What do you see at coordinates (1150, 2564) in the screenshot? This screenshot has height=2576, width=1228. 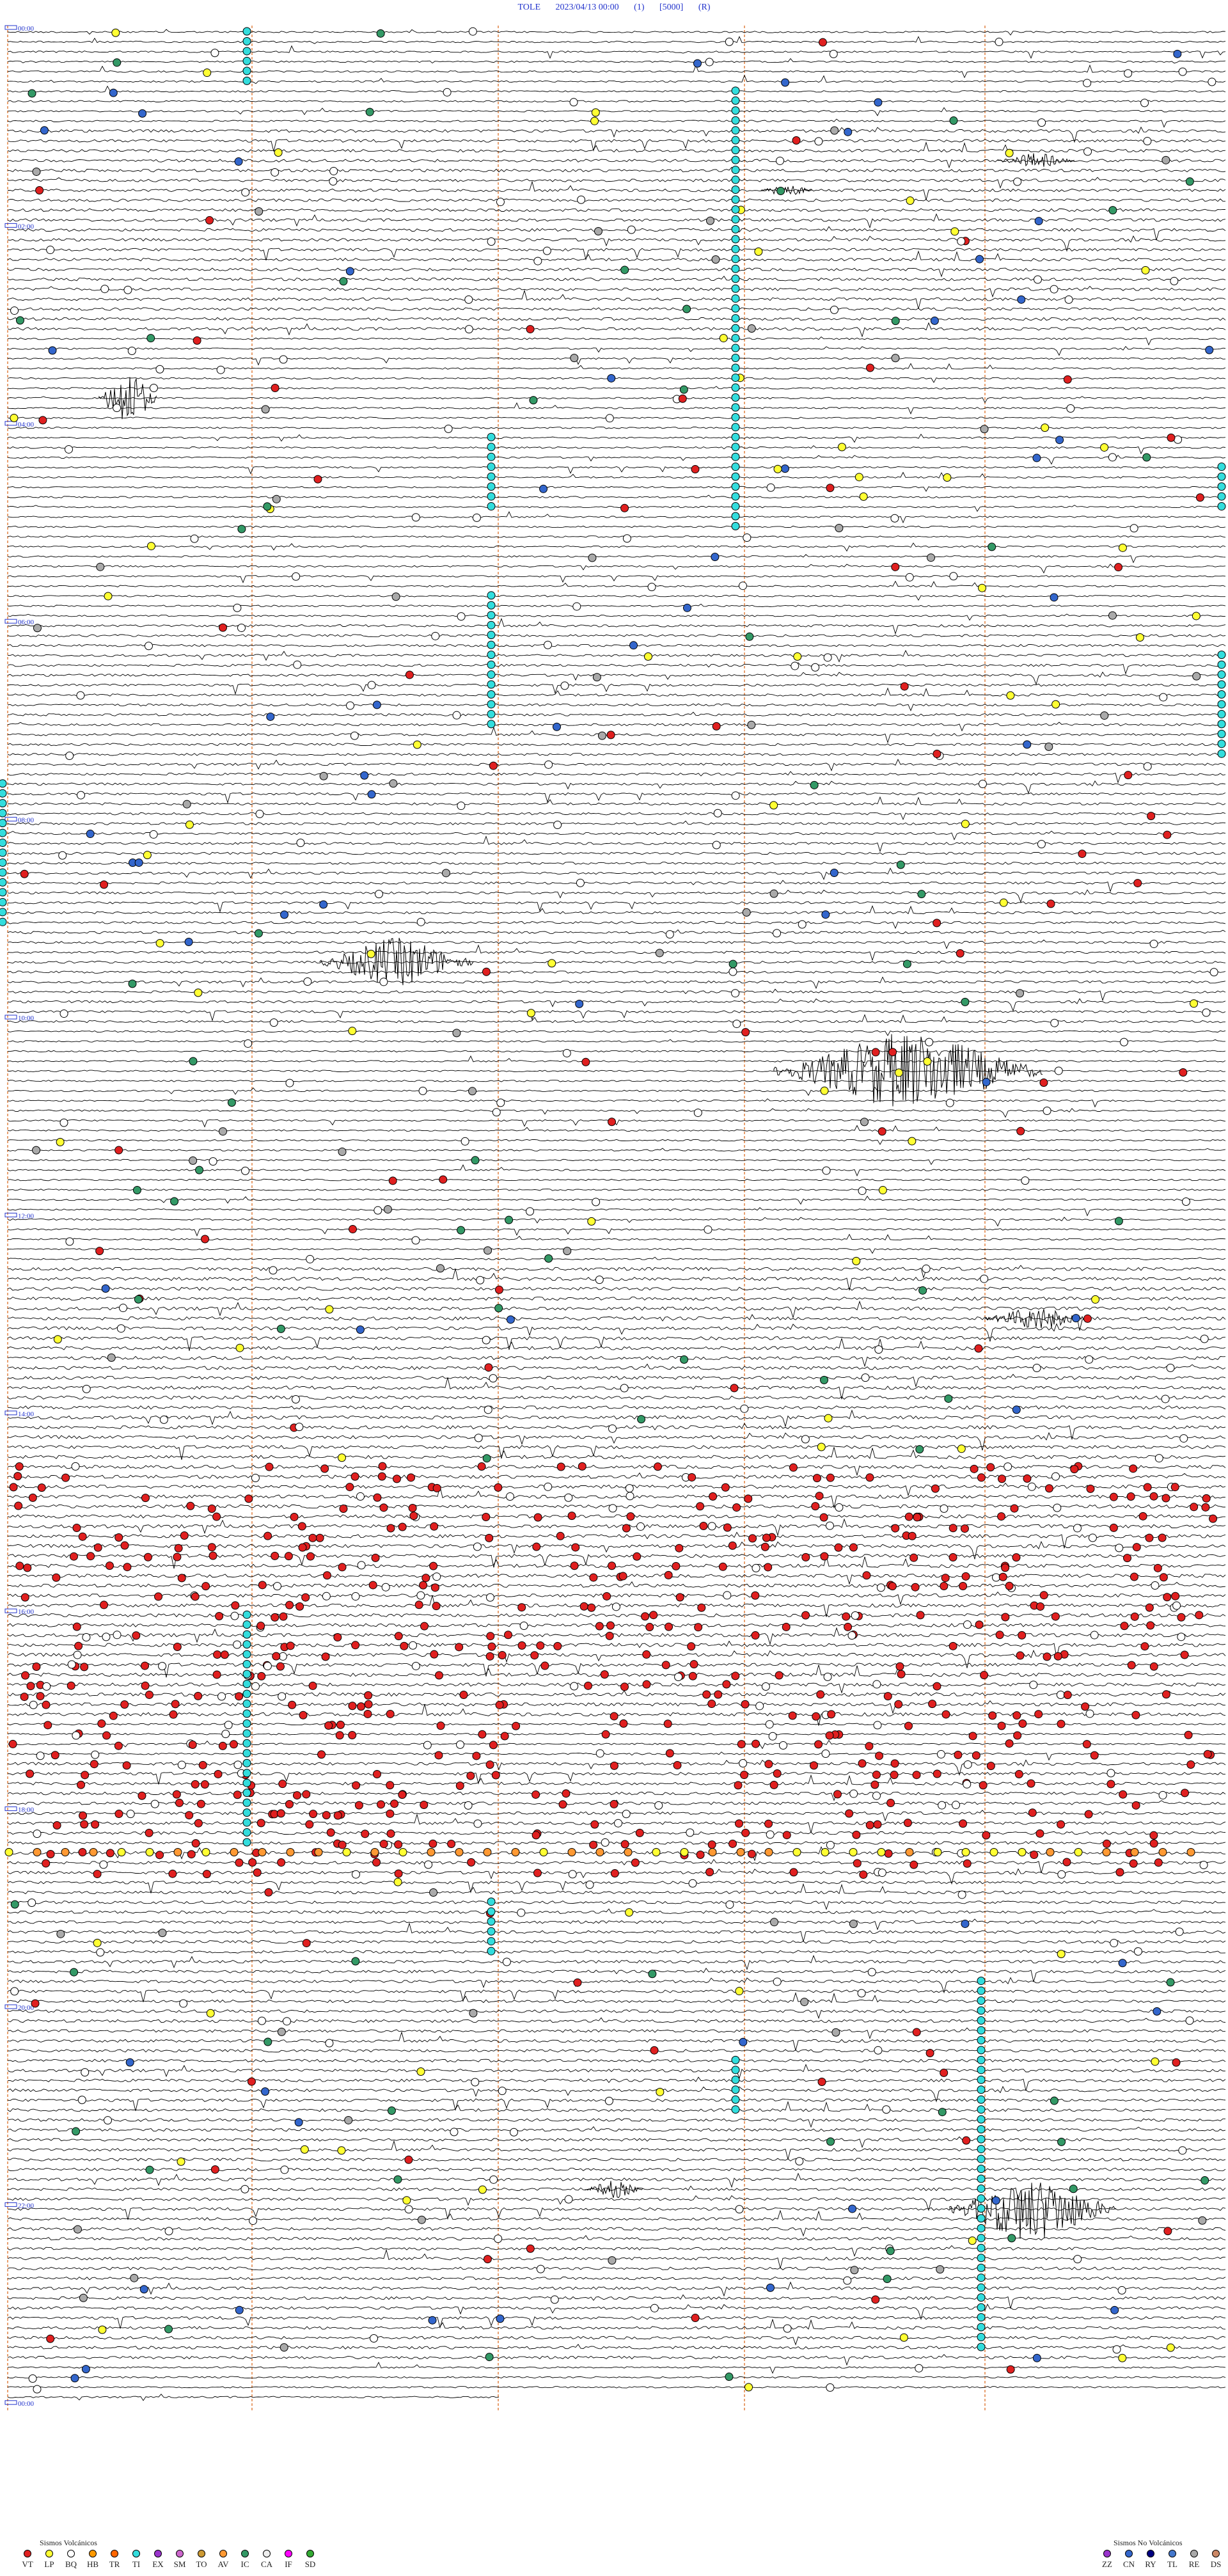 I see `legend-nonvolcanic-label-ry: RY` at bounding box center [1150, 2564].